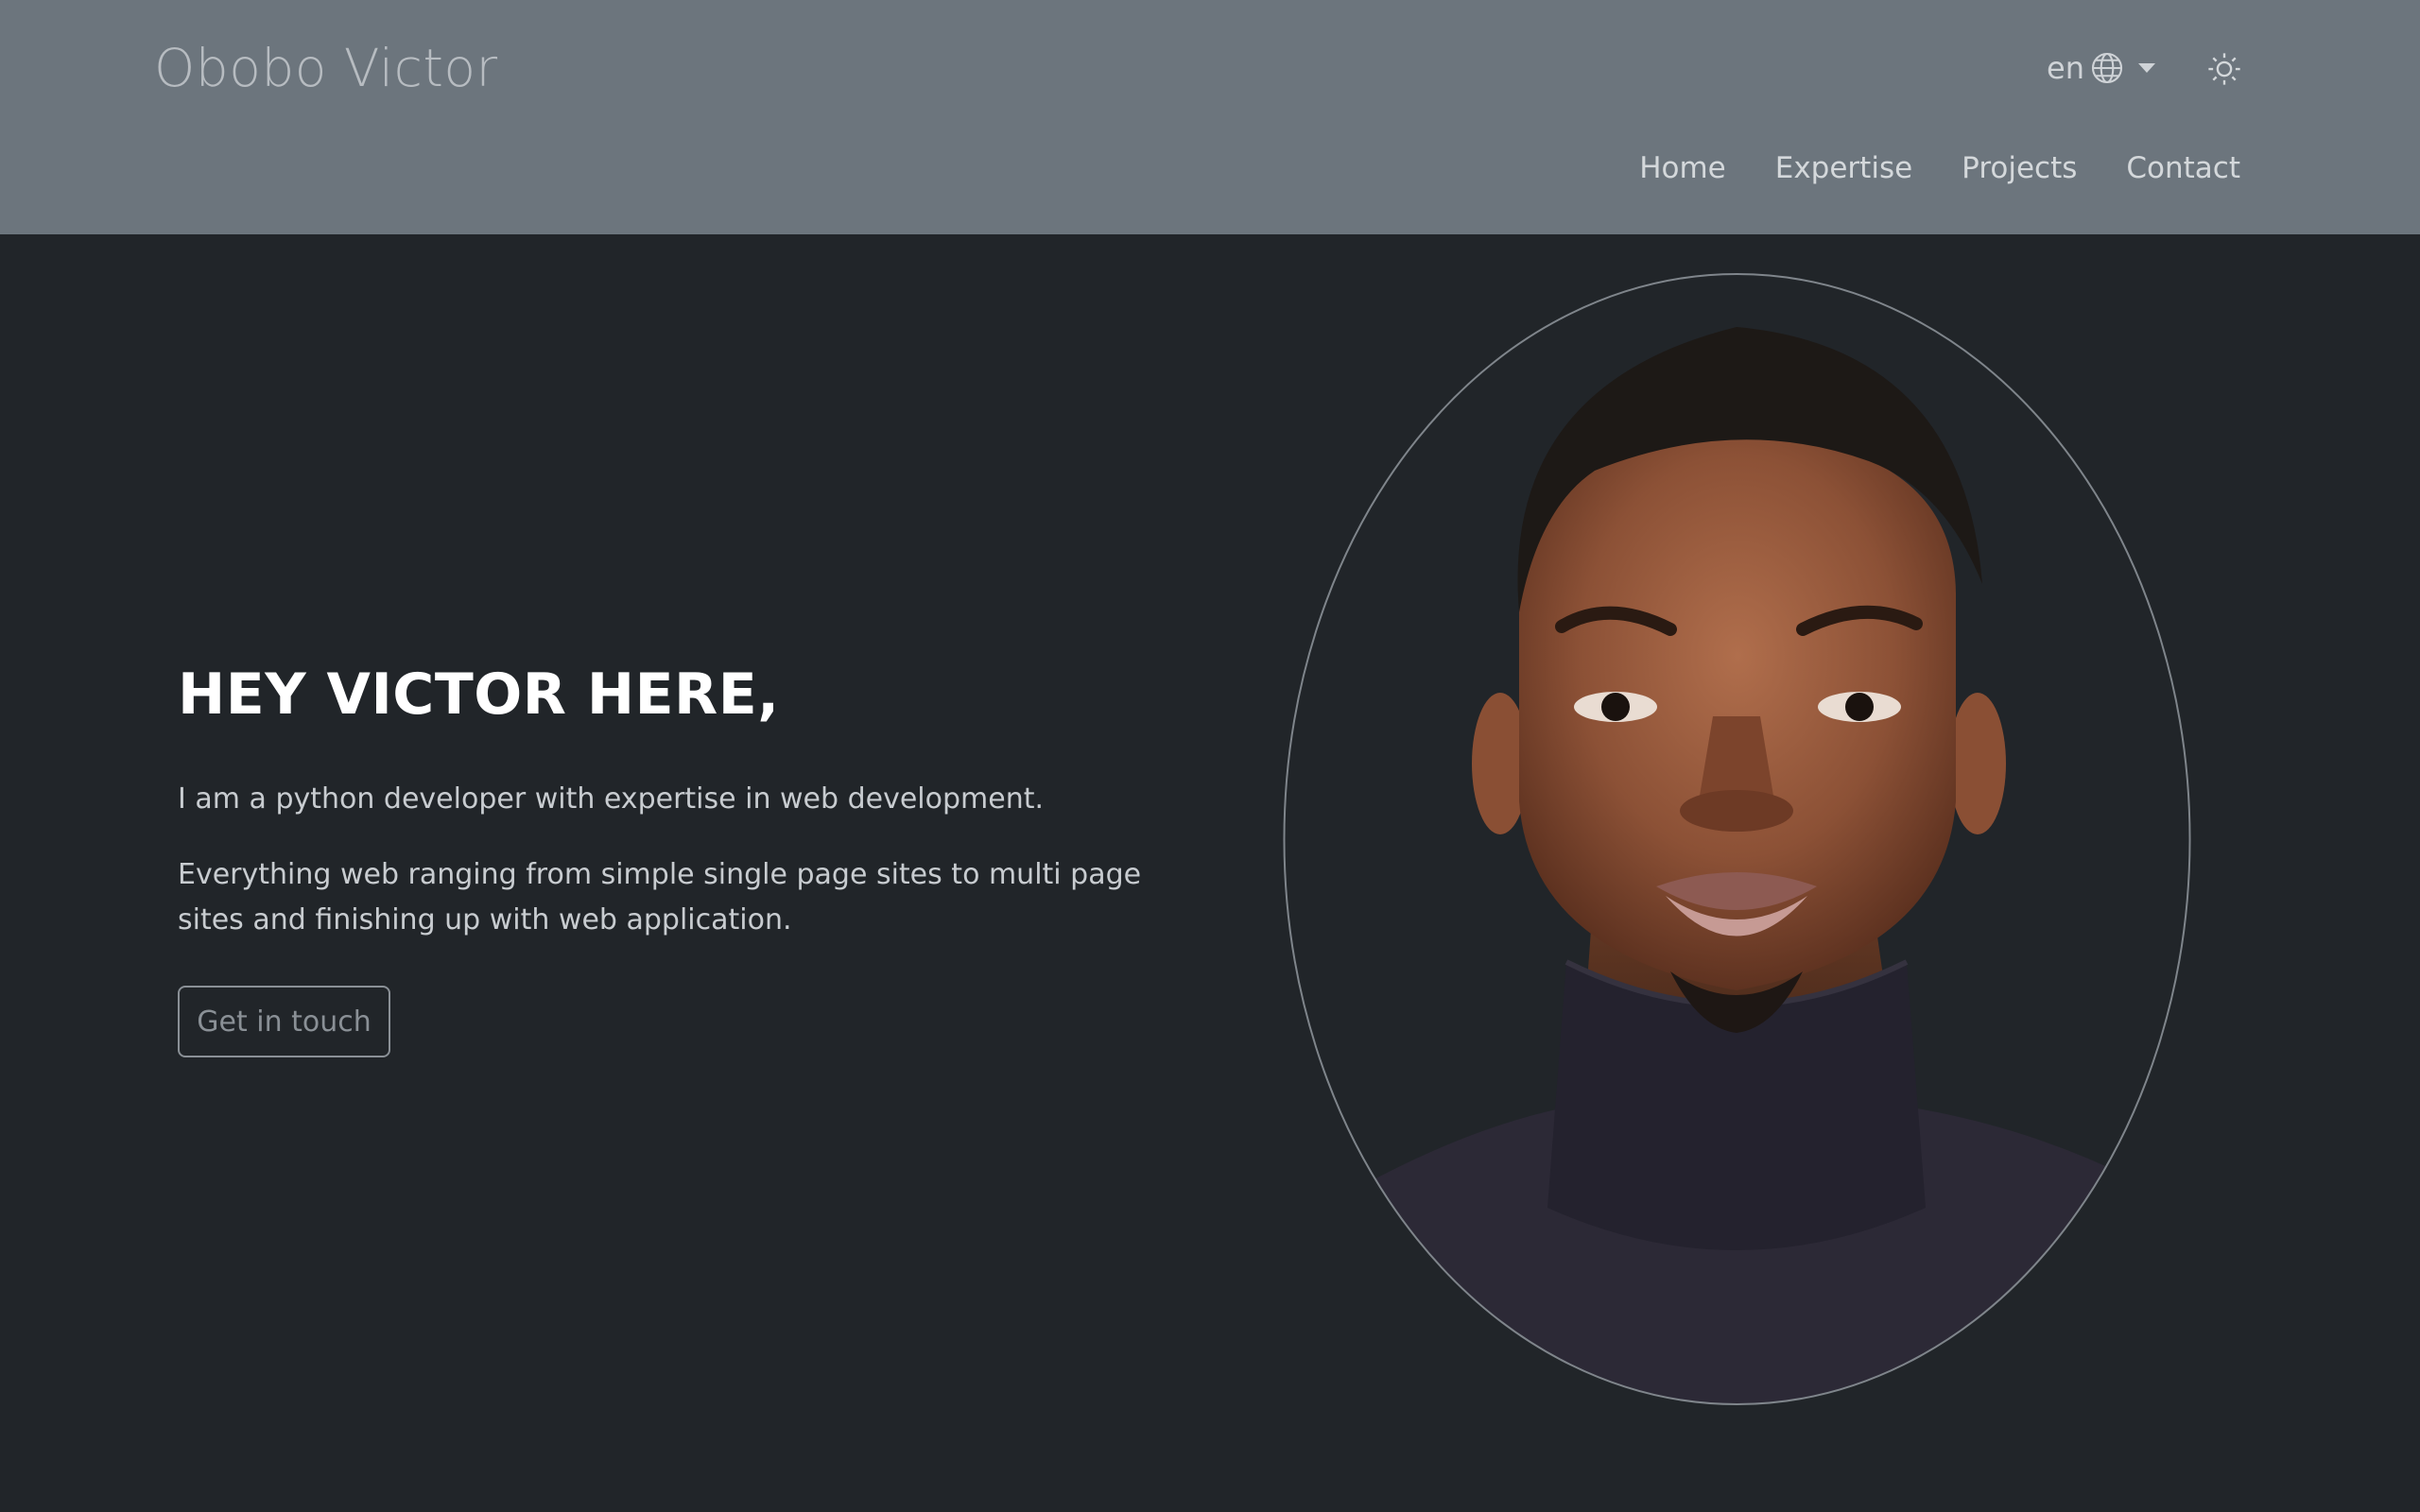  What do you see at coordinates (284, 1021) in the screenshot?
I see `get-in-touch-button: Get in touch` at bounding box center [284, 1021].